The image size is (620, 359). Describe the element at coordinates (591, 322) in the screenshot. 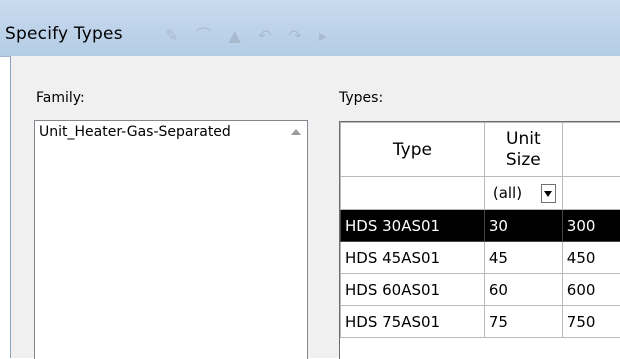

I see `extra-cell: 750` at that location.